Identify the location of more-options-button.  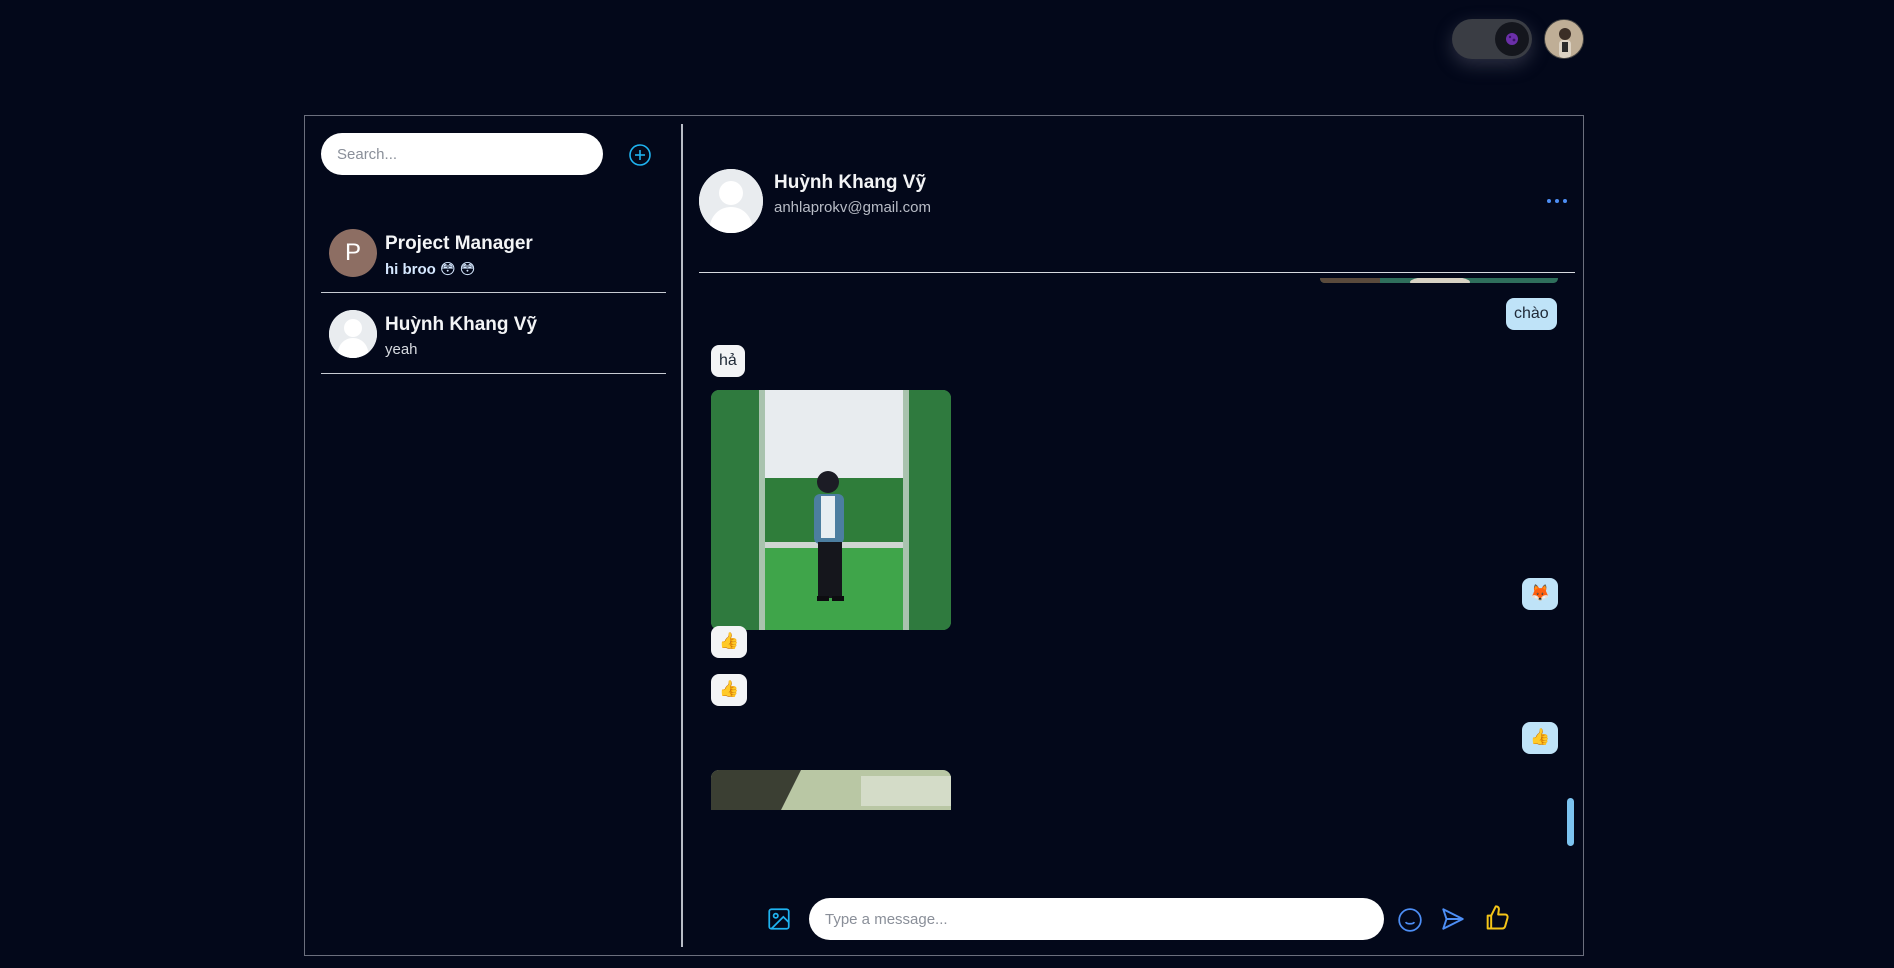
(1557, 202).